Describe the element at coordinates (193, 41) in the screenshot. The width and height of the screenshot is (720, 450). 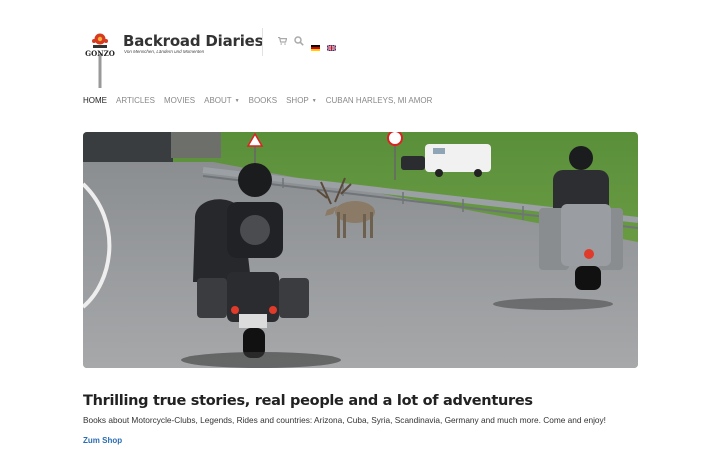
I see `site-title: Backroad Diaries` at that location.